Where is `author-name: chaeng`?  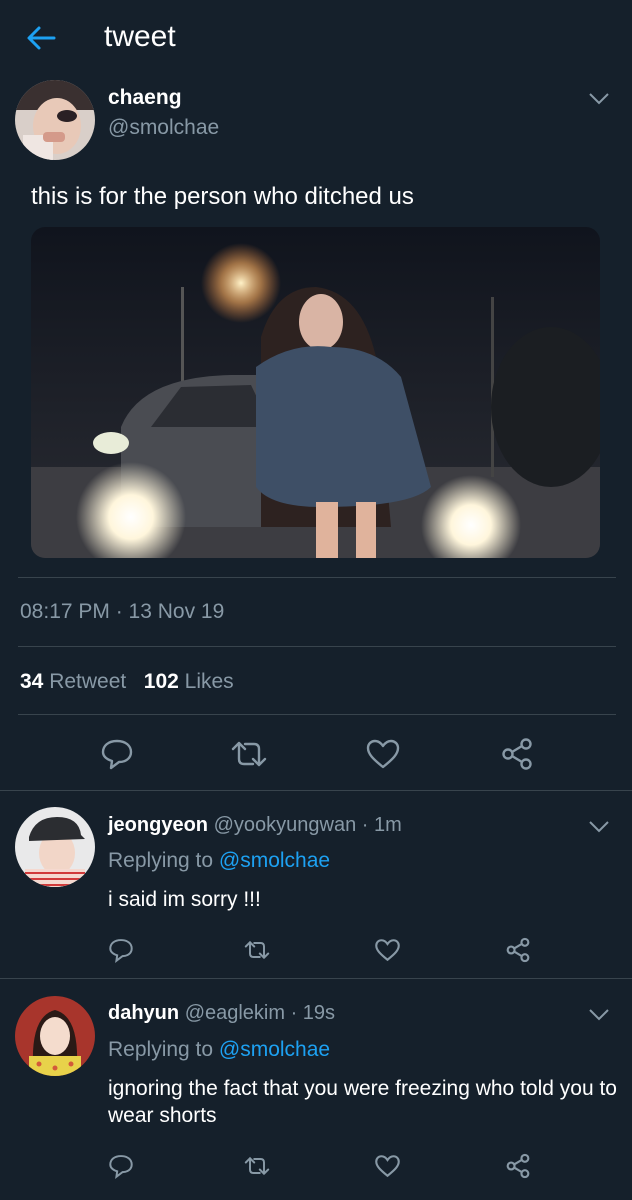
author-name: chaeng is located at coordinates (145, 98).